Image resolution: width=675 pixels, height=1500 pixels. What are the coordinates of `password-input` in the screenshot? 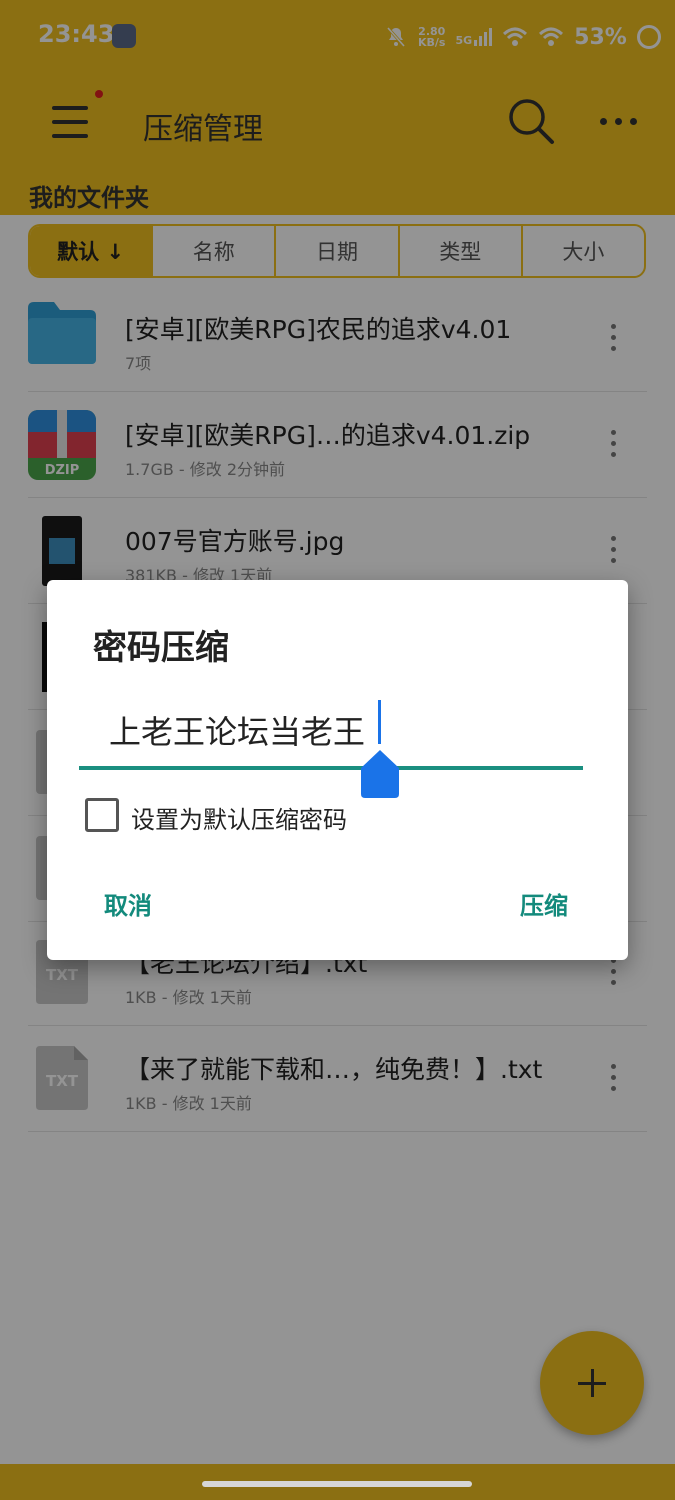 It's located at (331, 730).